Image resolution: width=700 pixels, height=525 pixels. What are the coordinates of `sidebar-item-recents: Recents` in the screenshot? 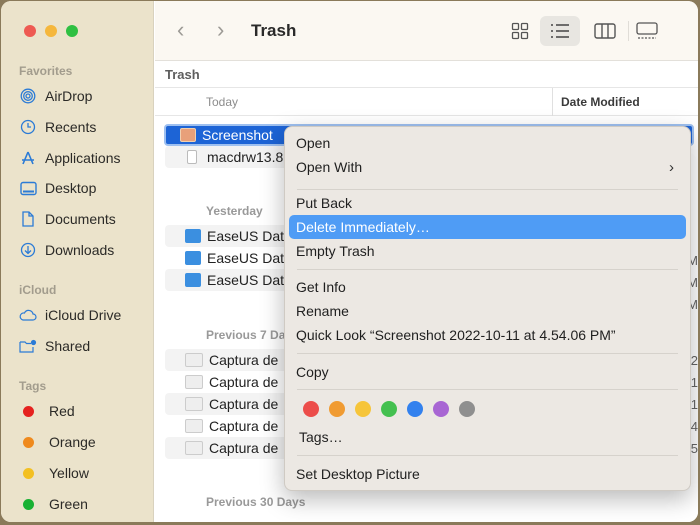 It's located at (57, 127).